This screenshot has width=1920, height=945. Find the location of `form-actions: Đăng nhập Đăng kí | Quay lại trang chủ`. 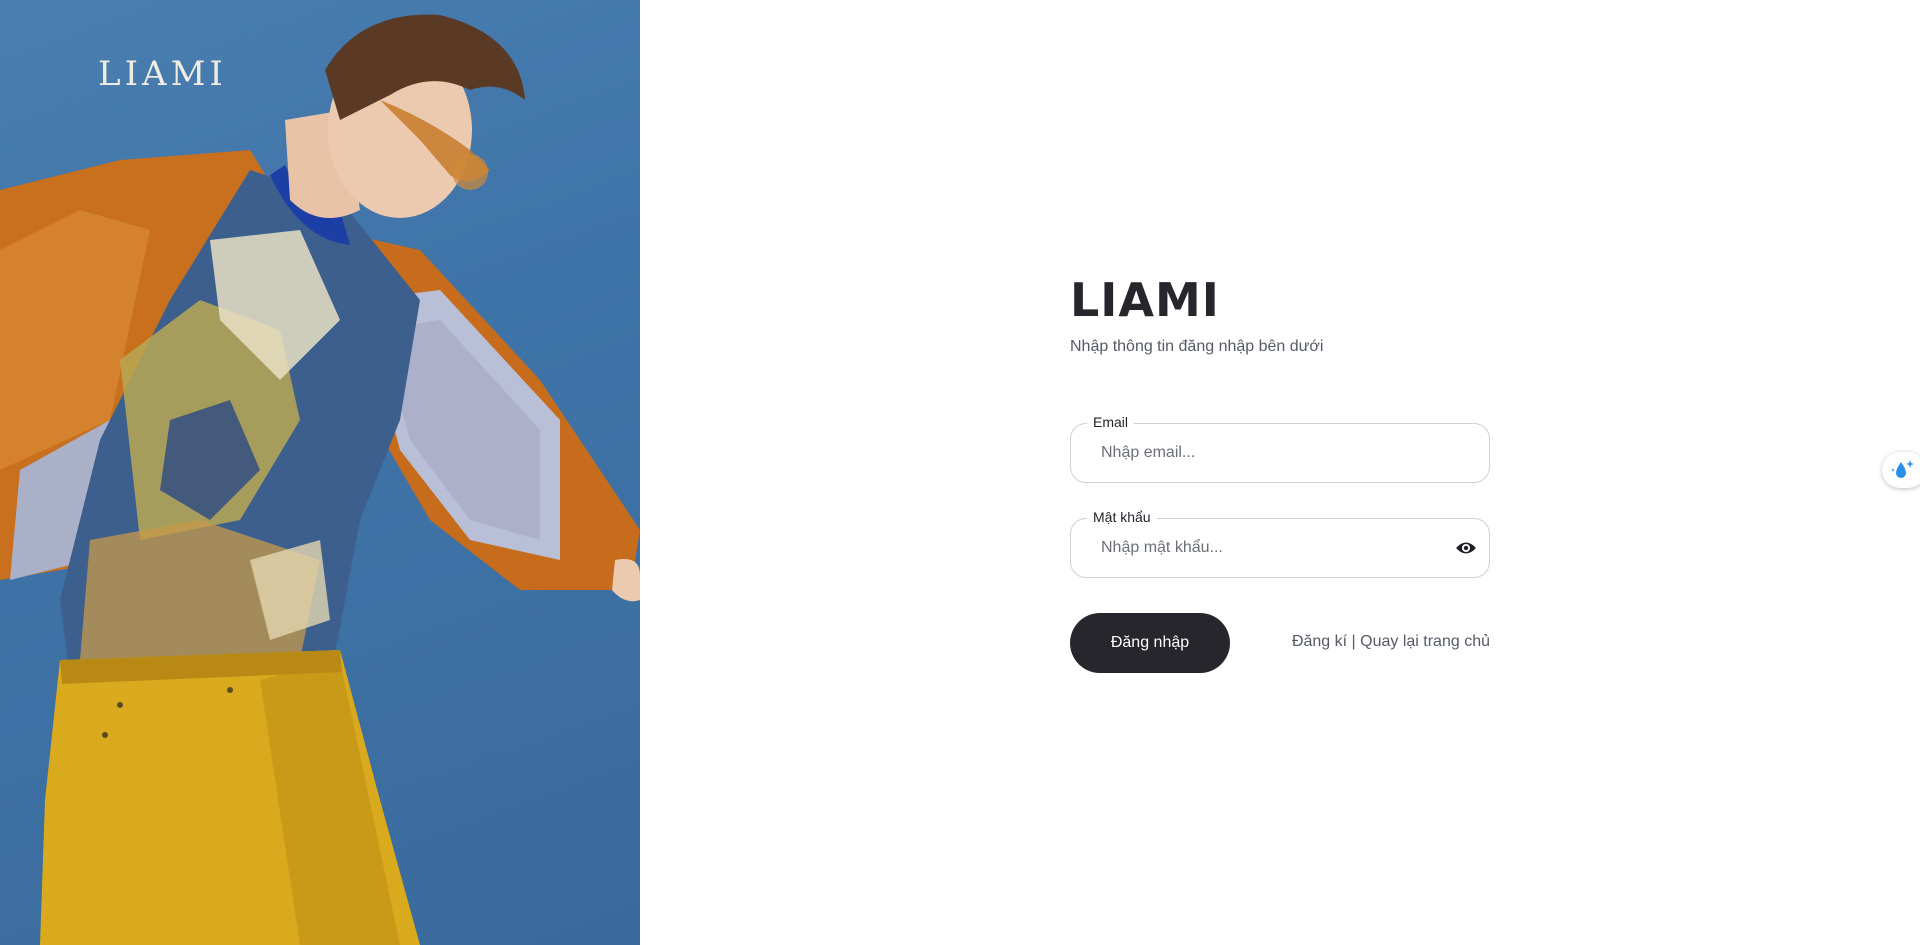

form-actions: Đăng nhập Đăng kí | Quay lại trang chủ is located at coordinates (1280, 643).